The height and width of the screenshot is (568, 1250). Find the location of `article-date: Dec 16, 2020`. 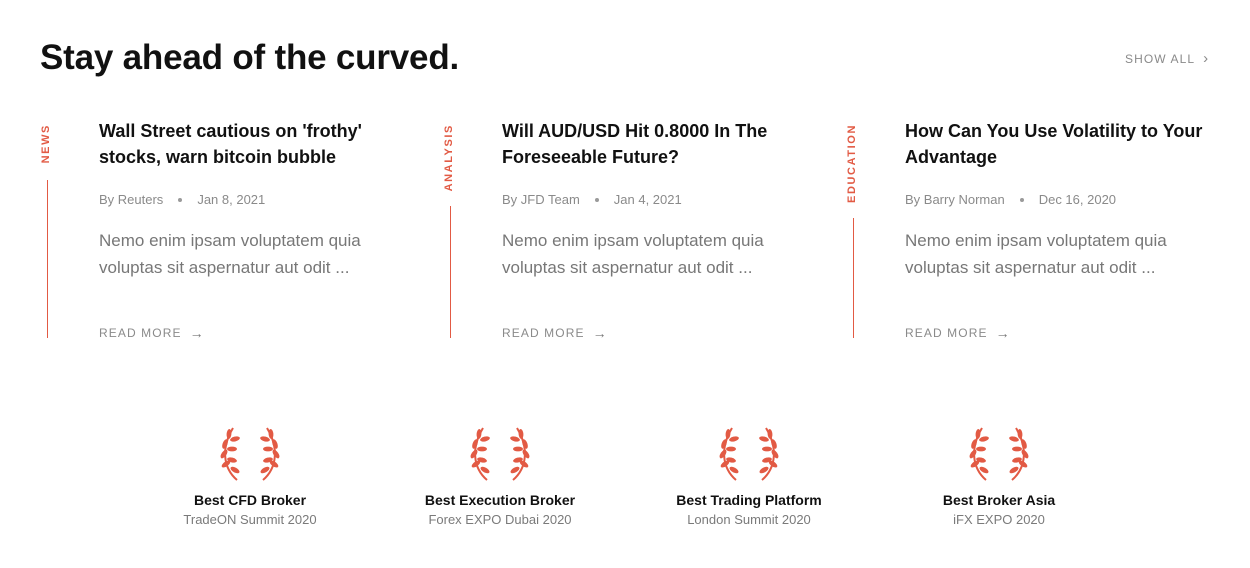

article-date: Dec 16, 2020 is located at coordinates (1077, 199).